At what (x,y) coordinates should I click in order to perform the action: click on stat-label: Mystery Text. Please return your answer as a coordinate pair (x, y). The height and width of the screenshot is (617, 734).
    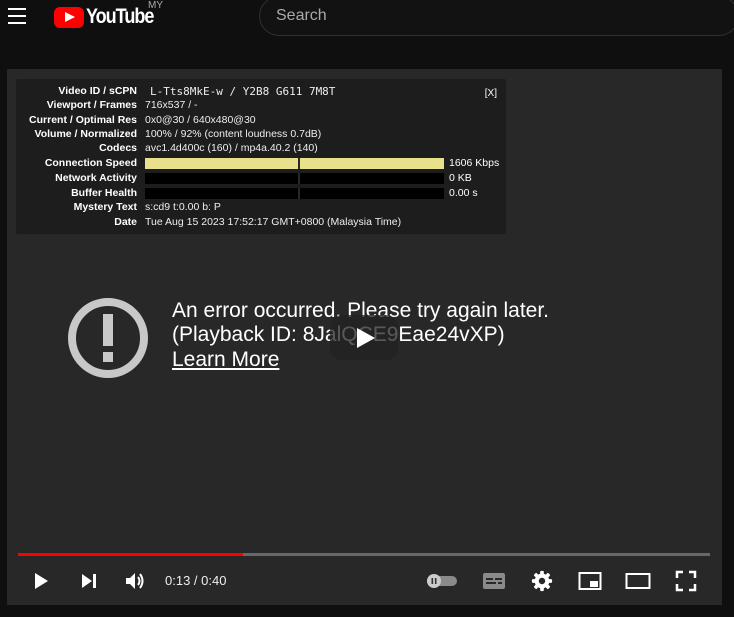
    Looking at the image, I should click on (105, 207).